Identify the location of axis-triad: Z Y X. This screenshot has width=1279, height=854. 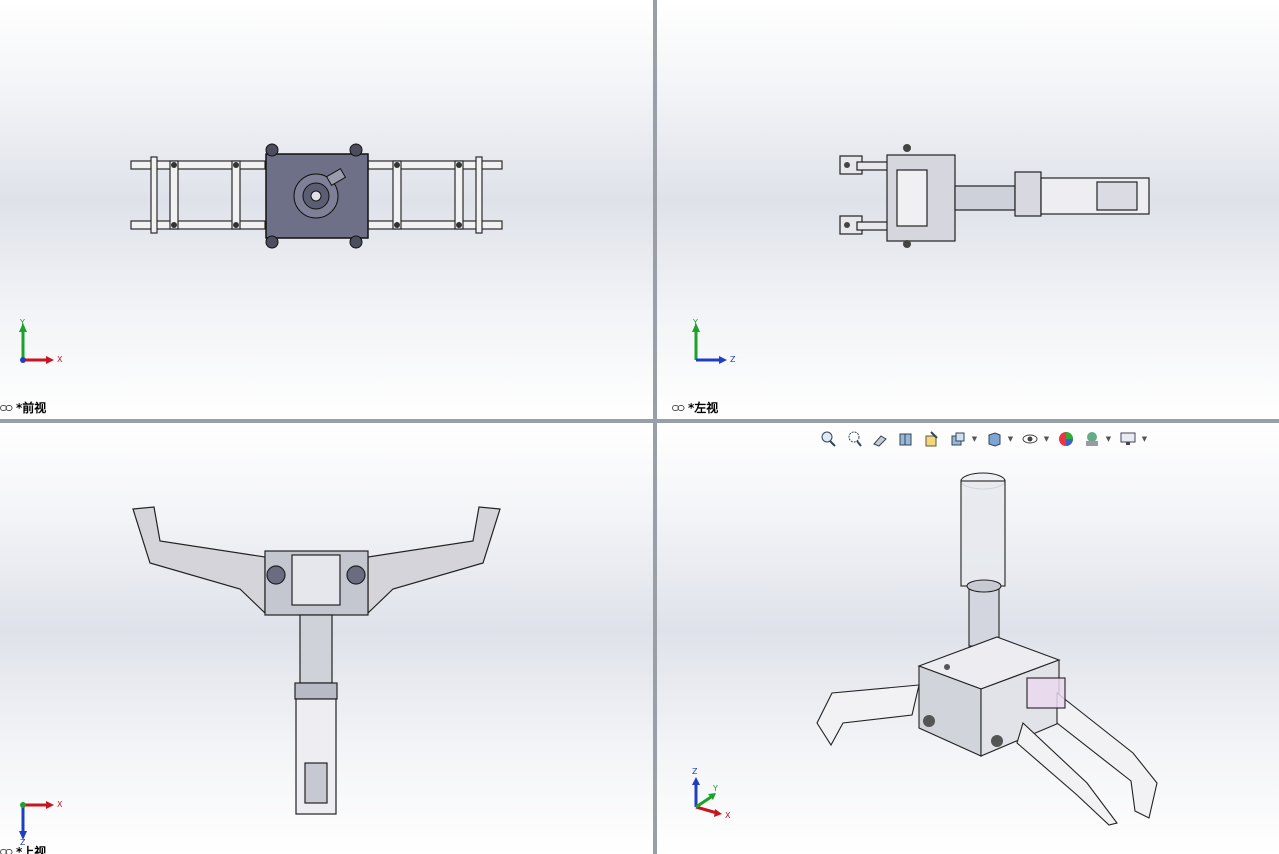
(711, 793).